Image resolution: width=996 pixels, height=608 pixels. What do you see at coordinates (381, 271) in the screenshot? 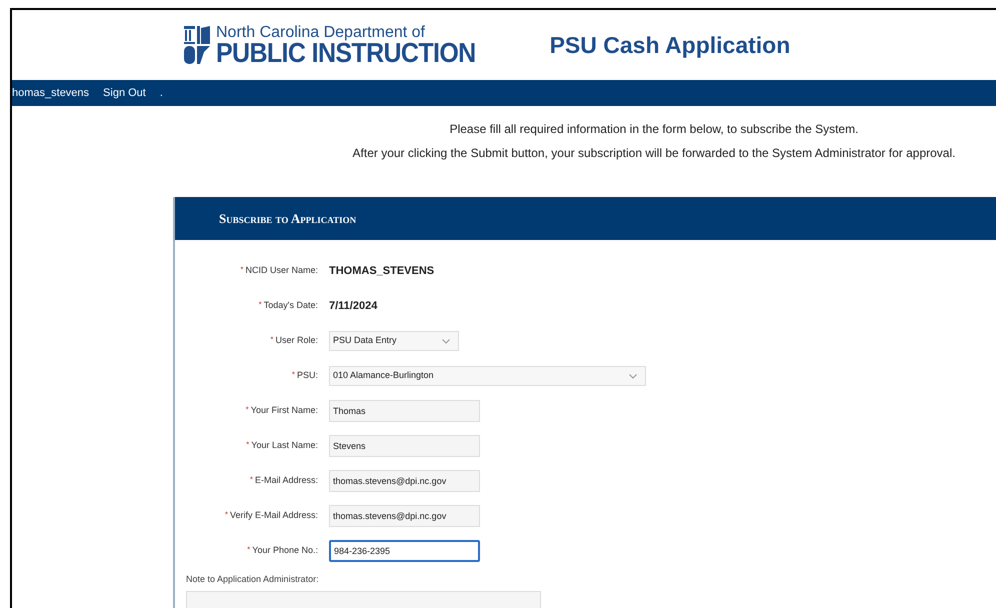
I see `field-value: THOMAS_STEVENS` at bounding box center [381, 271].